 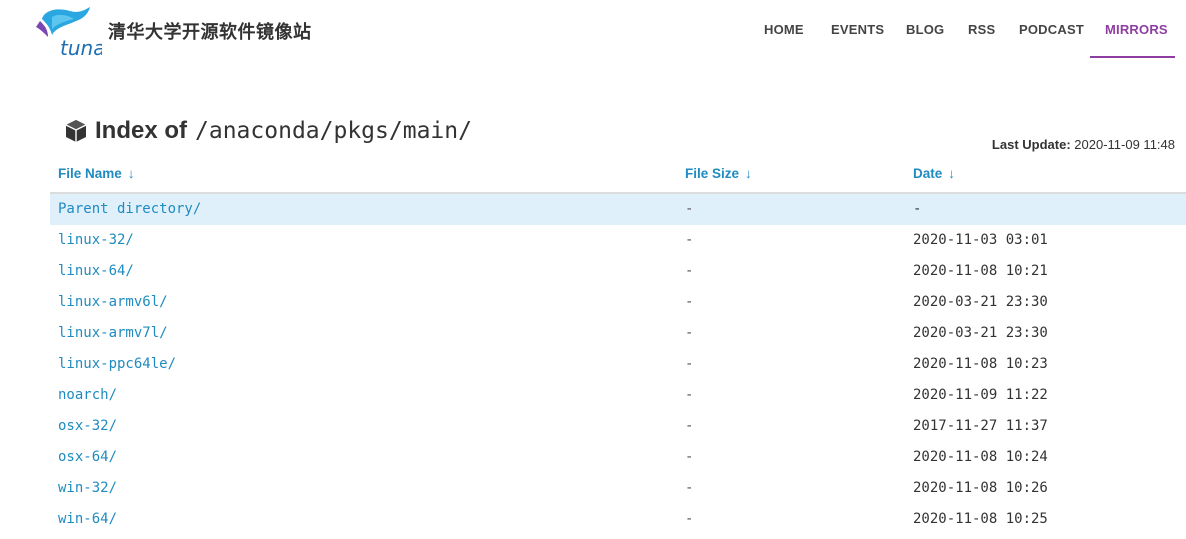 I want to click on file-link: linux-64/, so click(x=96, y=271).